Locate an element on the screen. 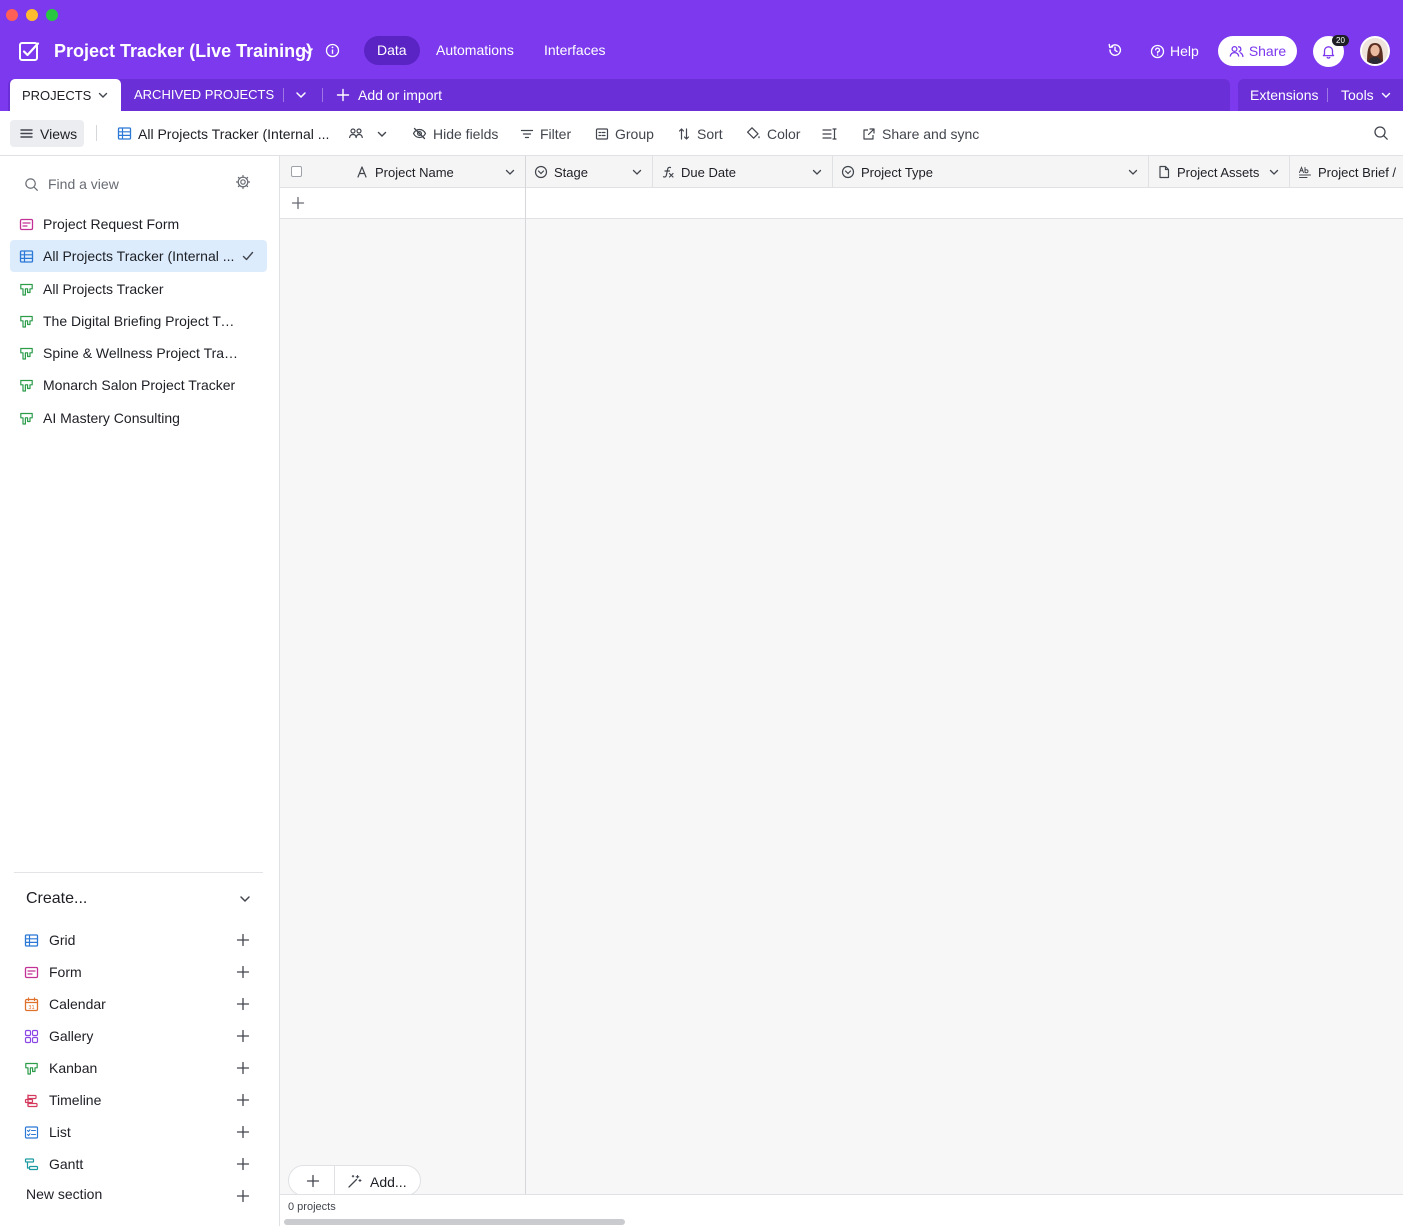 The image size is (1403, 1226). window-zoom-button is located at coordinates (52, 15).